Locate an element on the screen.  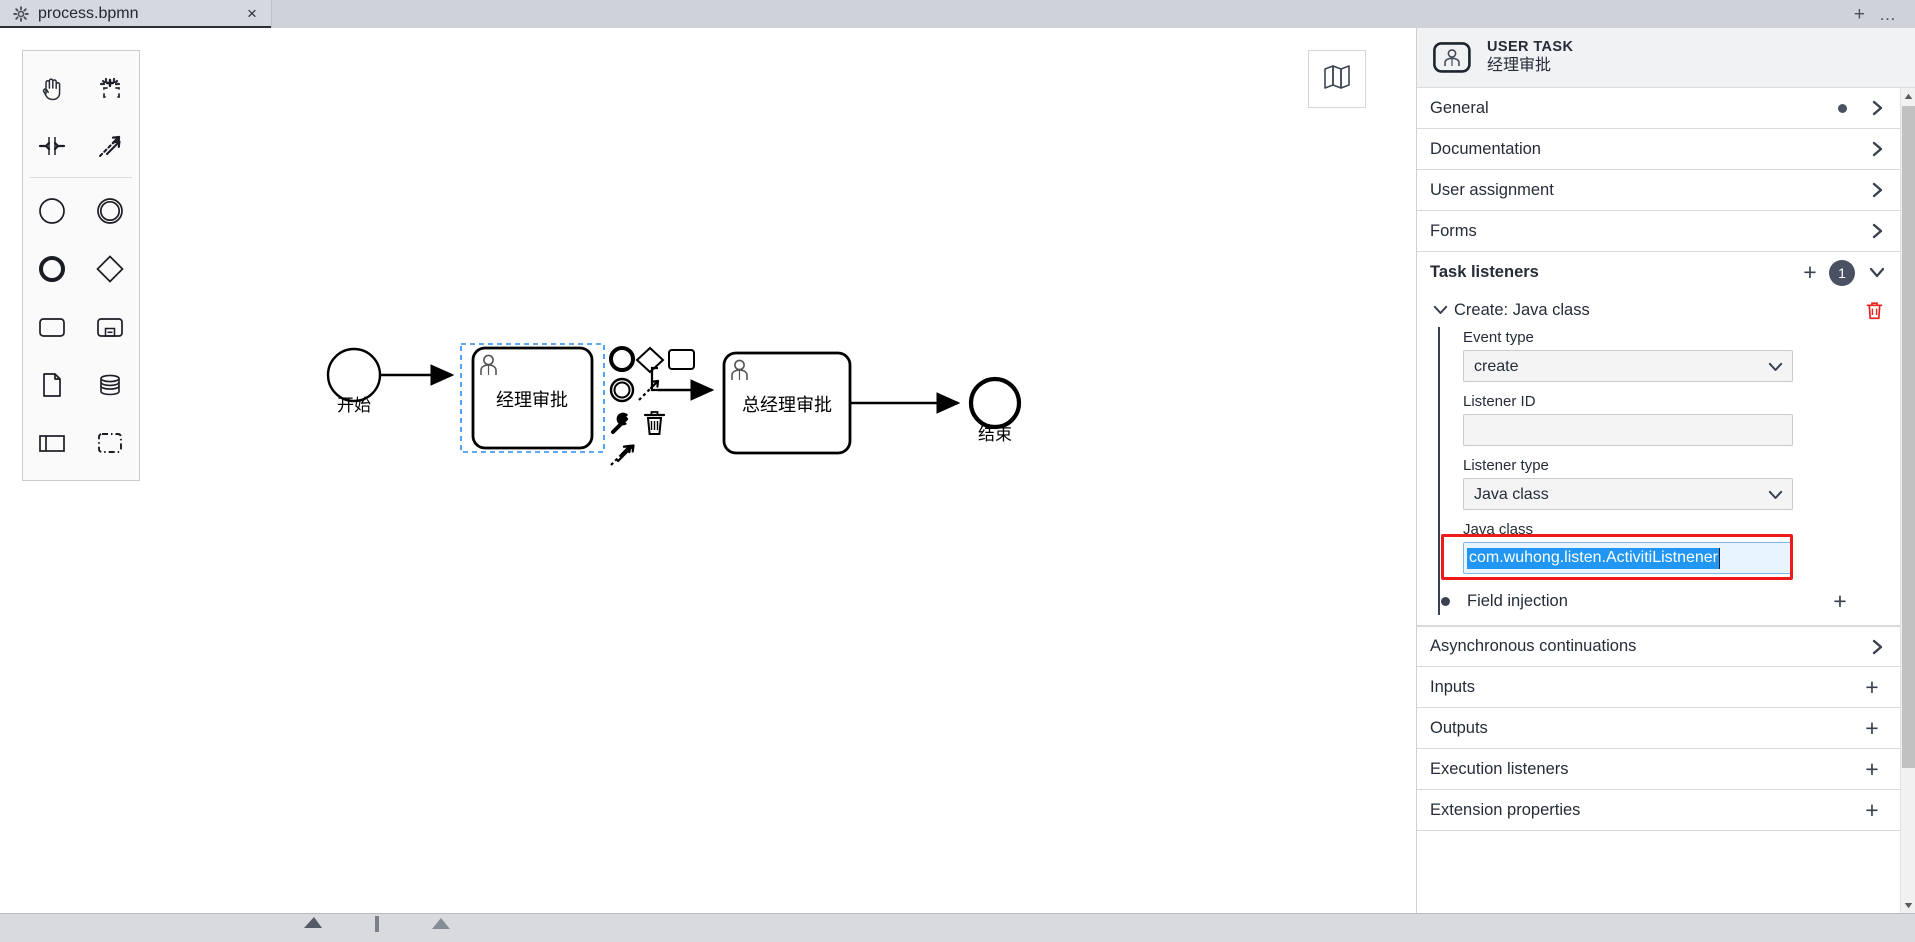
bpmn-end-event: 结束 is located at coordinates (995, 410).